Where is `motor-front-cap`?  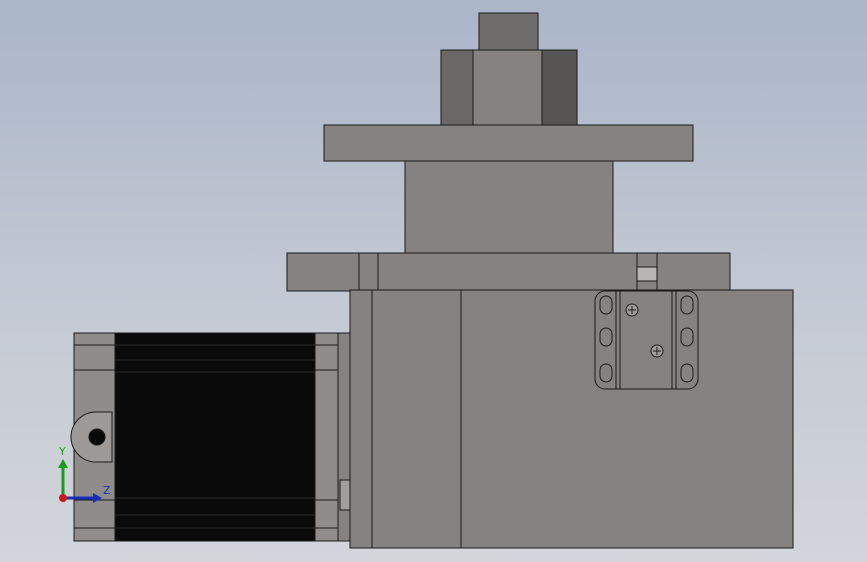 motor-front-cap is located at coordinates (325, 437).